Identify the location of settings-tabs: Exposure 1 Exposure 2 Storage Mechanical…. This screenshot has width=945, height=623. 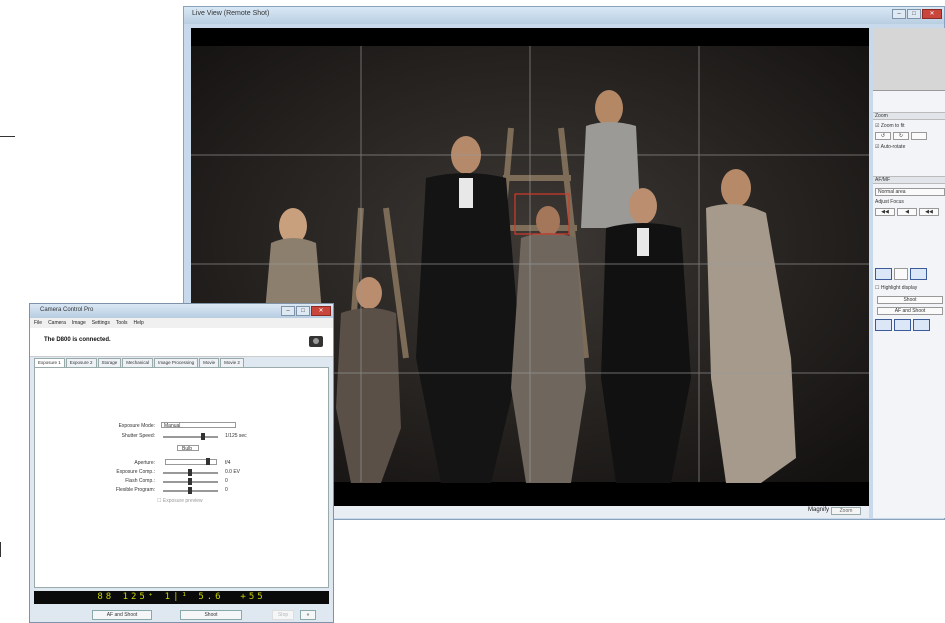
(181, 362).